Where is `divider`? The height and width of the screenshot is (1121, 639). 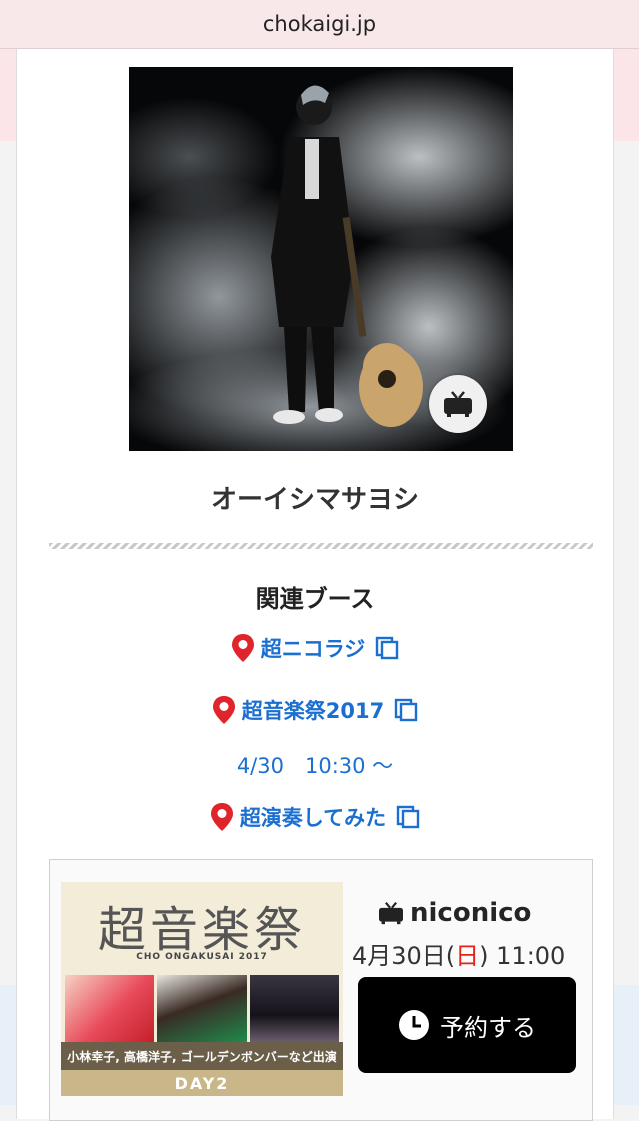 divider is located at coordinates (321, 546).